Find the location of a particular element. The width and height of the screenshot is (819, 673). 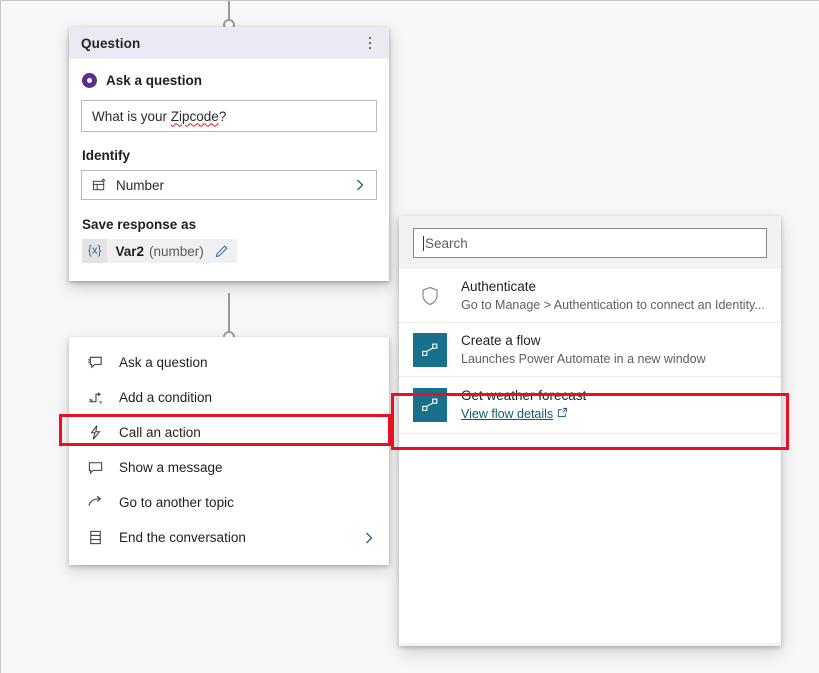

search-container: Search is located at coordinates (590, 242).